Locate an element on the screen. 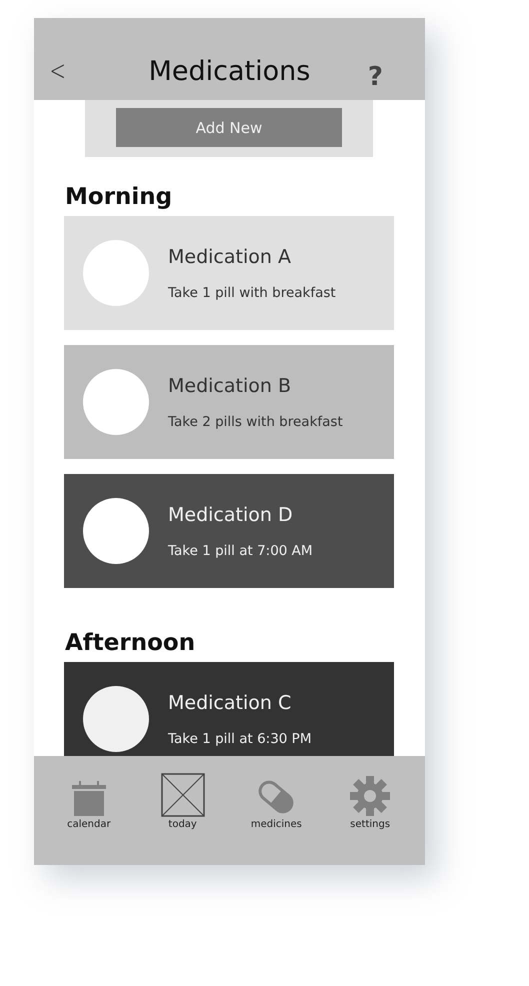 Image resolution: width=529 pixels, height=986 pixels. calendar-icon is located at coordinates (88, 798).